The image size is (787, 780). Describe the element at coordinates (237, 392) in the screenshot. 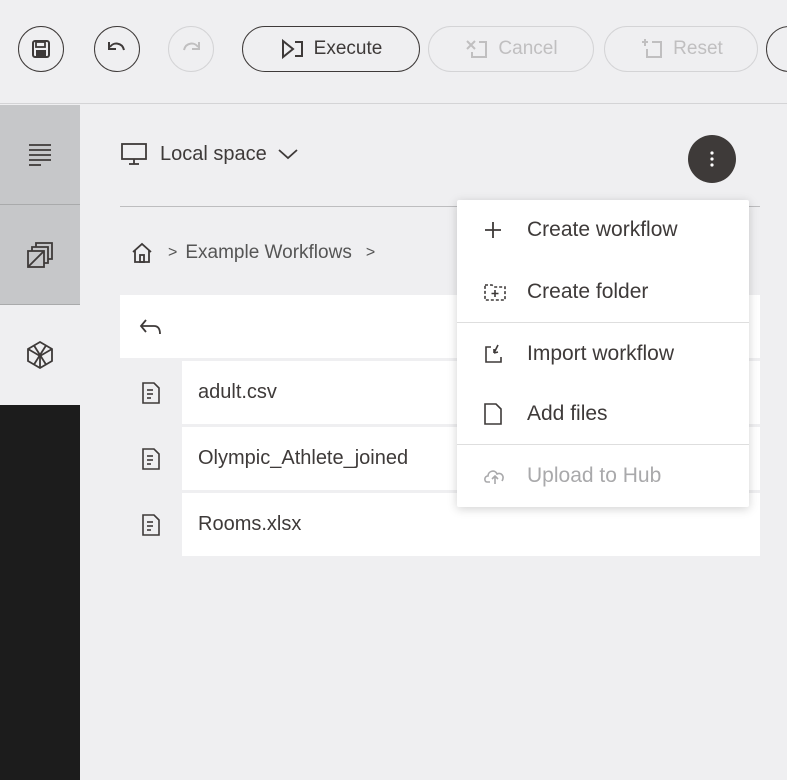

I see `file-name: adult.csv` at that location.